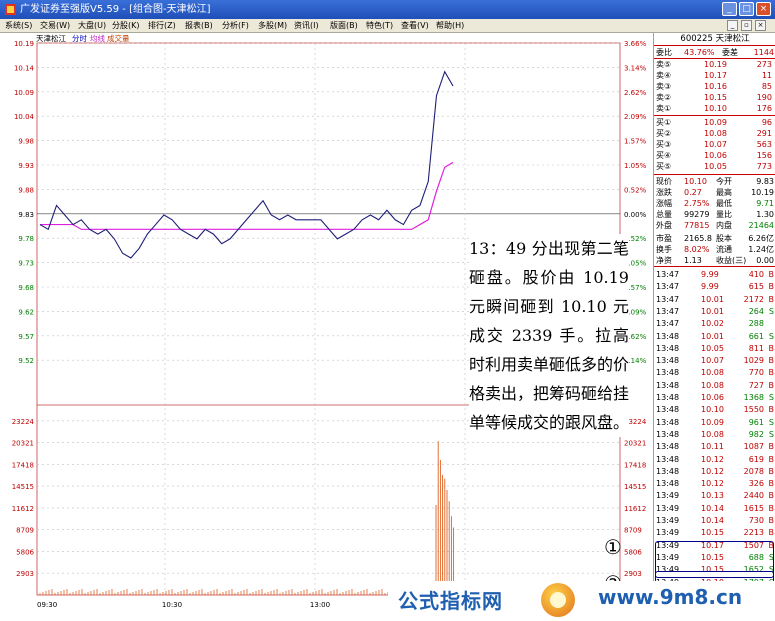 Image resolution: width=775 pixels, height=621 pixels. Describe the element at coordinates (712, 410) in the screenshot. I see `tick-price: 10.10` at that location.